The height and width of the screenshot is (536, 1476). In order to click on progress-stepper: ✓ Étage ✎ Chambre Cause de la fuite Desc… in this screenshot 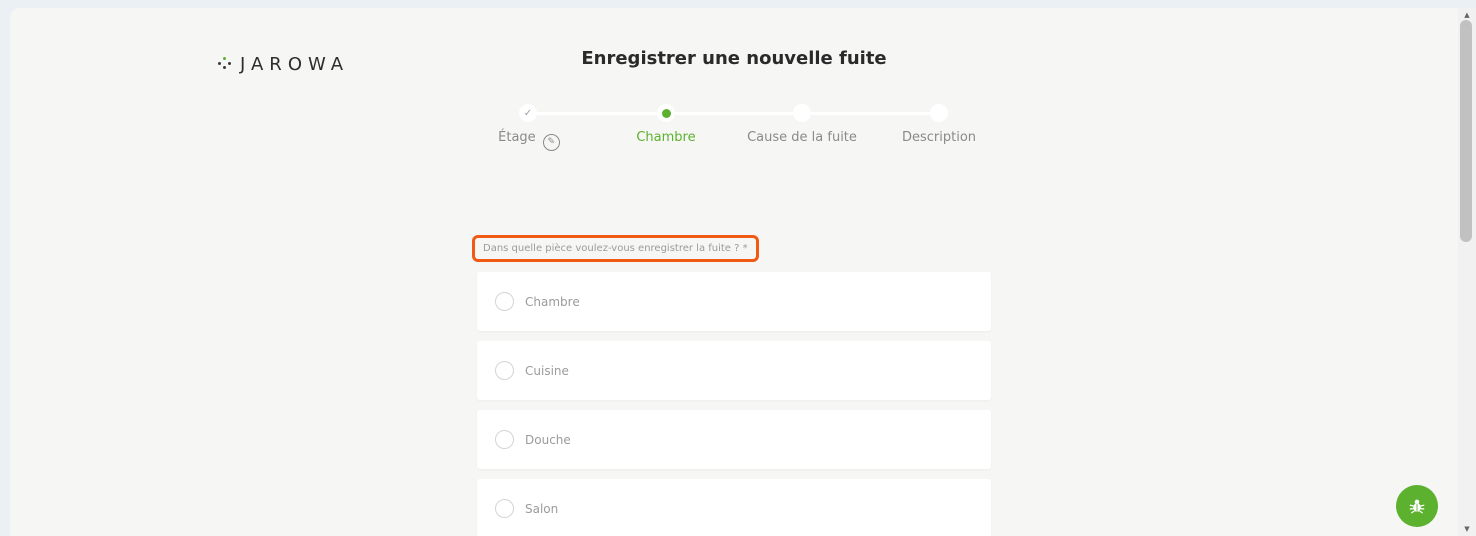, I will do `click(739, 130)`.